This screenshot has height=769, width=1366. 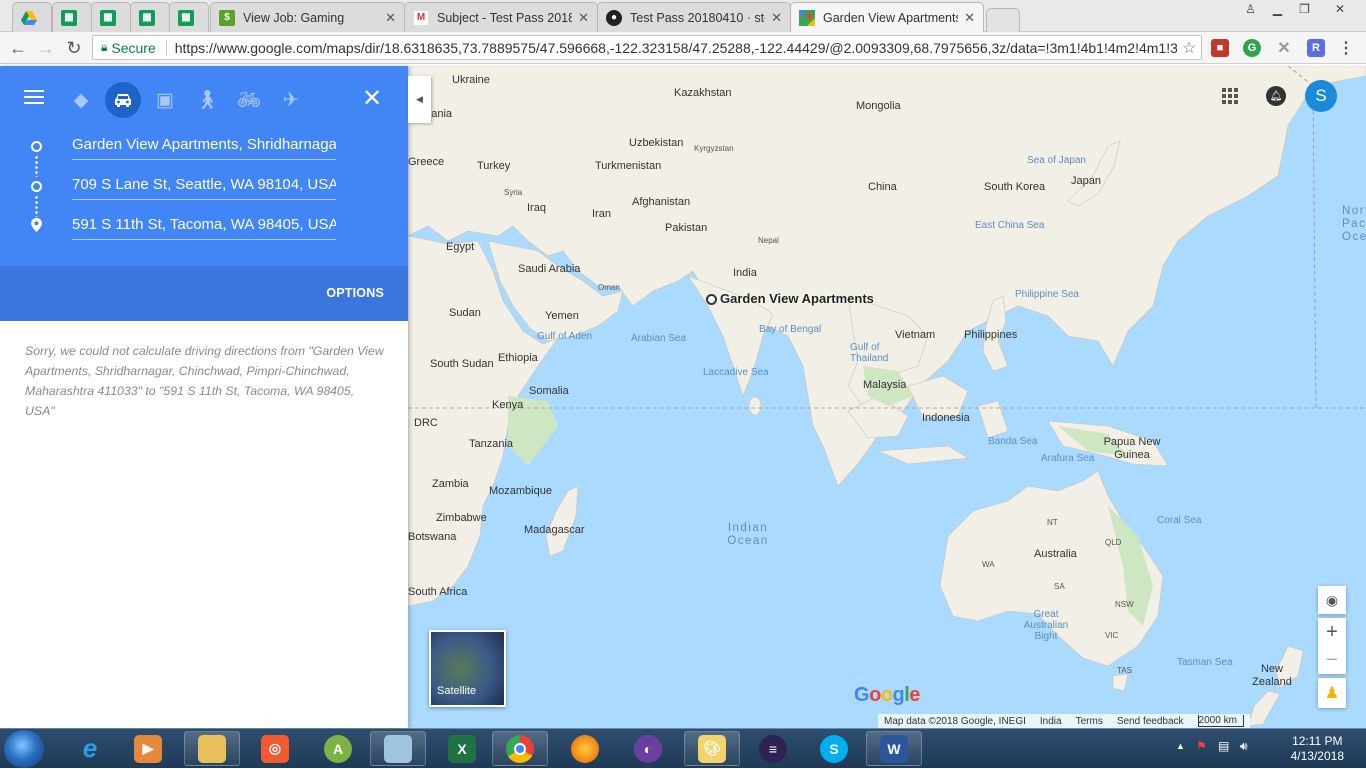 What do you see at coordinates (419, 99) in the screenshot?
I see `collapse-panel-button: ◀` at bounding box center [419, 99].